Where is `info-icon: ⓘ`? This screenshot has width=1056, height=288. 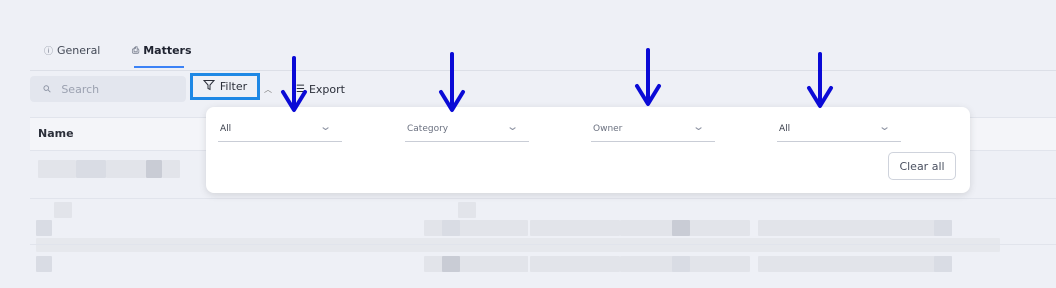
info-icon: ⓘ is located at coordinates (49, 52).